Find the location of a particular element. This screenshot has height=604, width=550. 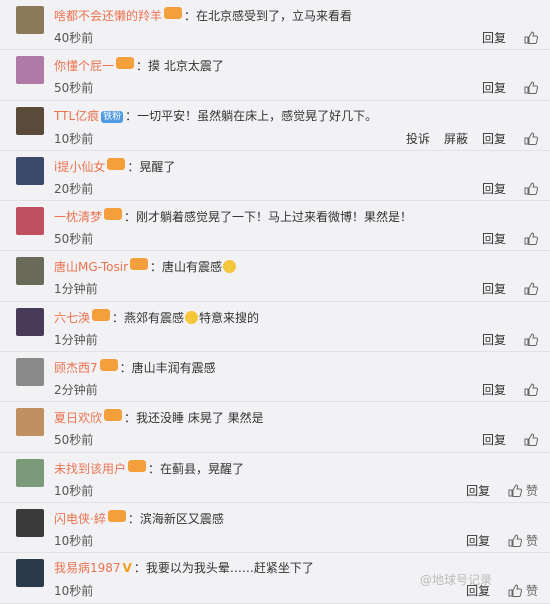

comment-body: 你懂个屁一 ：摸 北京太震了 is located at coordinates (139, 65).